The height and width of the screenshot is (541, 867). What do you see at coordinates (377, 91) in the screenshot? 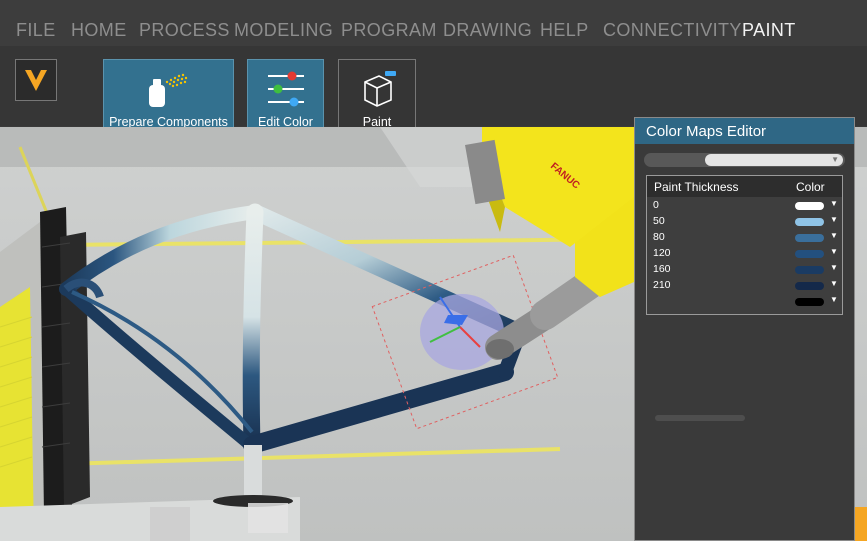
I see `thickness-cube-icon` at bounding box center [377, 91].